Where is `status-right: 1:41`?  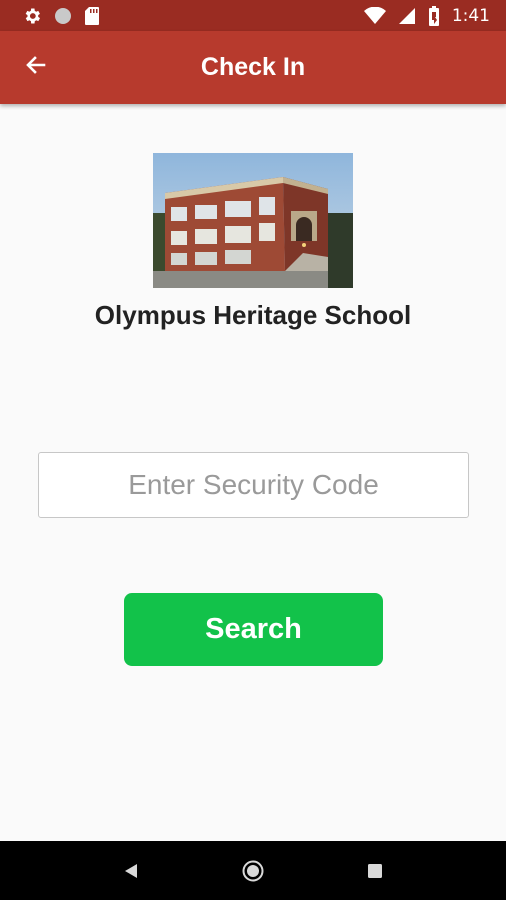
status-right: 1:41 is located at coordinates (426, 15).